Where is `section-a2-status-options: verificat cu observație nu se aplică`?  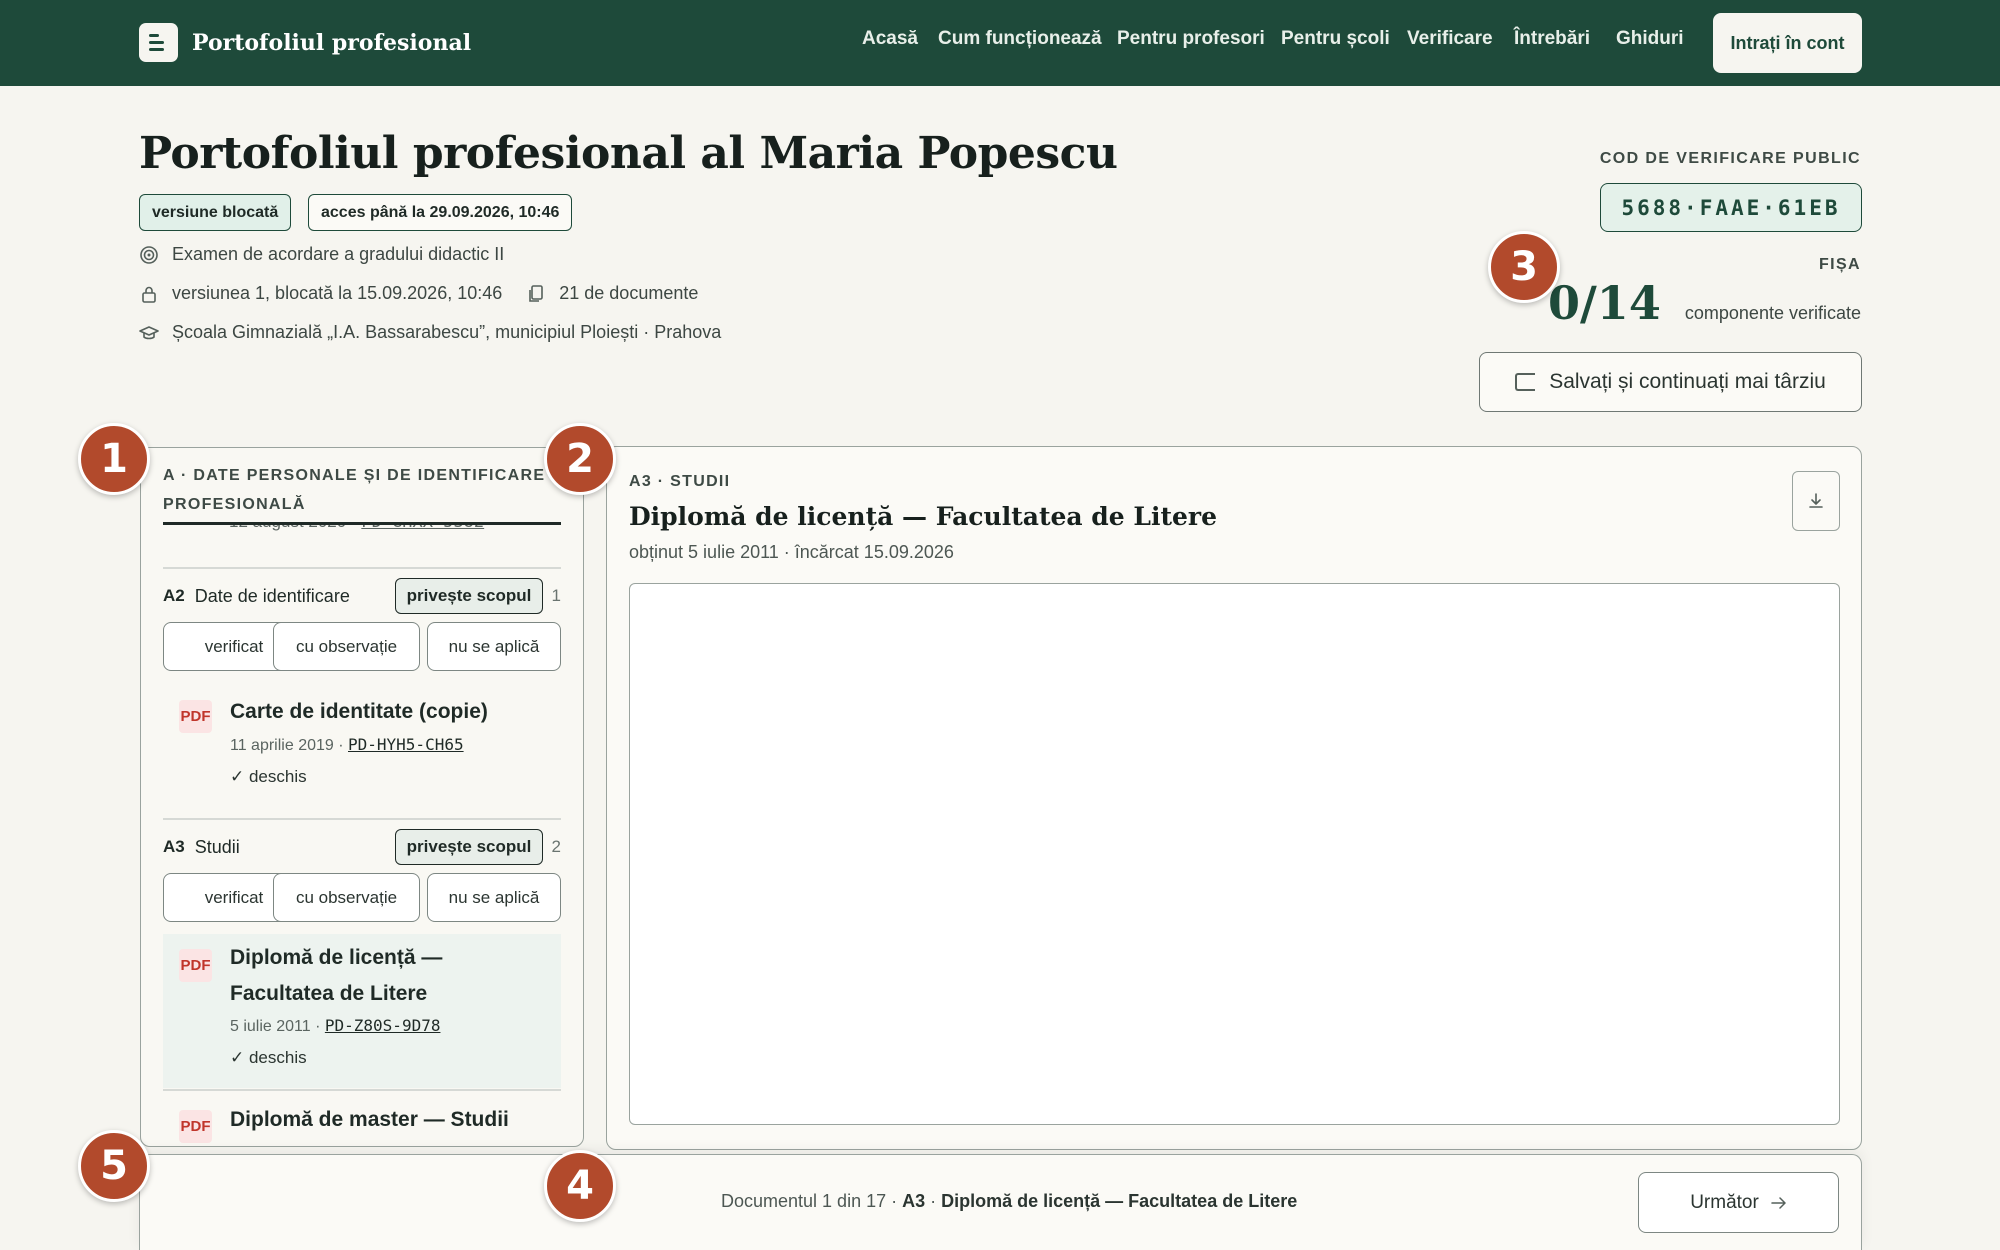 section-a2-status-options: verificat cu observație nu se aplică is located at coordinates (362, 646).